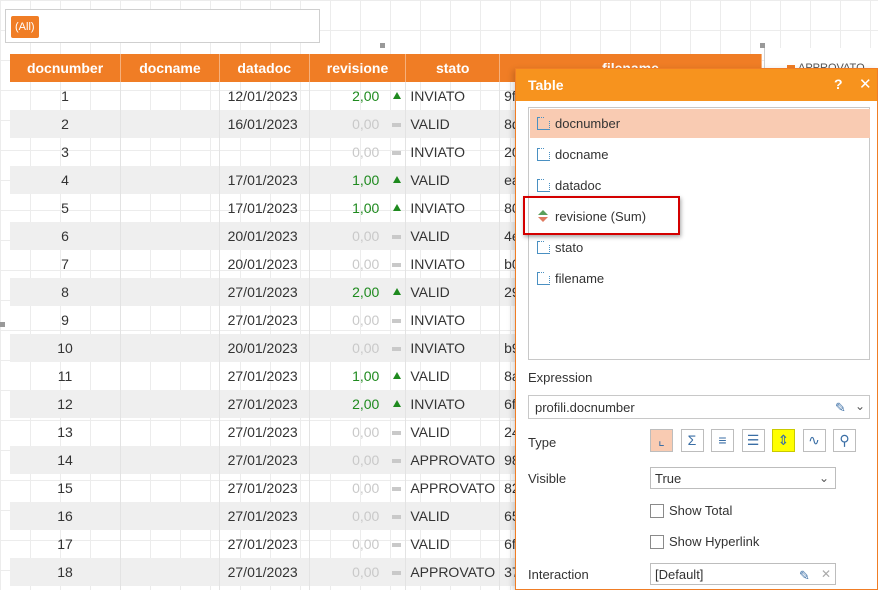 The height and width of the screenshot is (590, 878). I want to click on sum-icon: Σ, so click(692, 440).